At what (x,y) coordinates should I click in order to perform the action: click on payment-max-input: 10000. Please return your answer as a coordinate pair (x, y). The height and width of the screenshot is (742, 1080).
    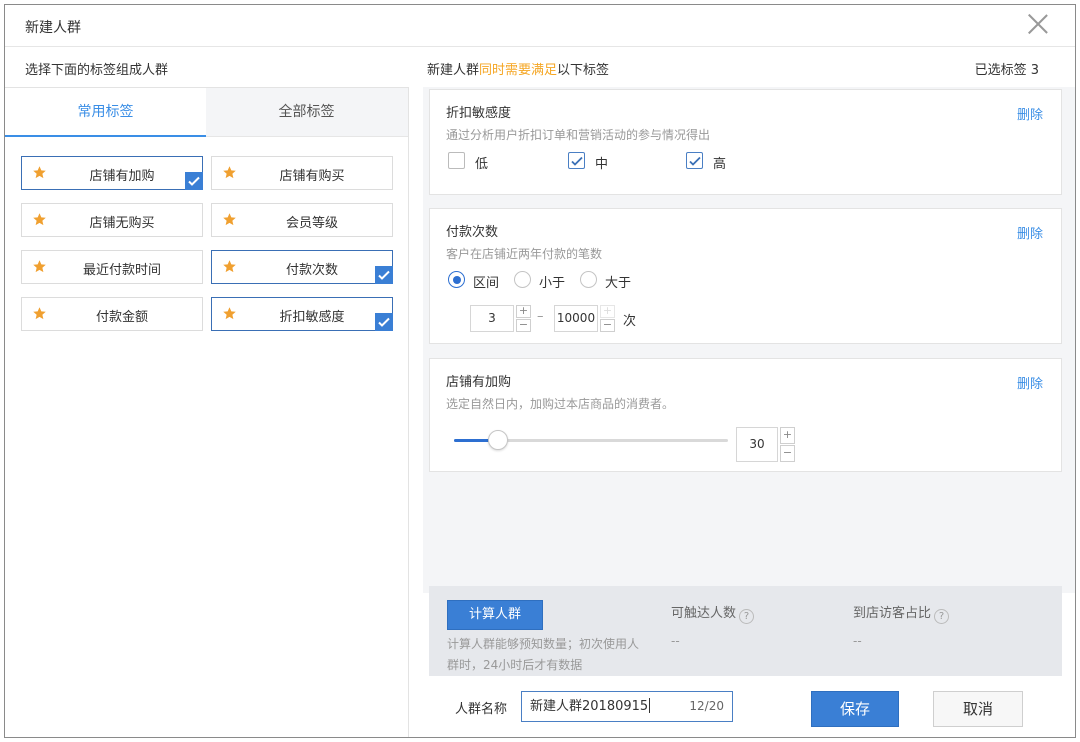
    Looking at the image, I should click on (576, 318).